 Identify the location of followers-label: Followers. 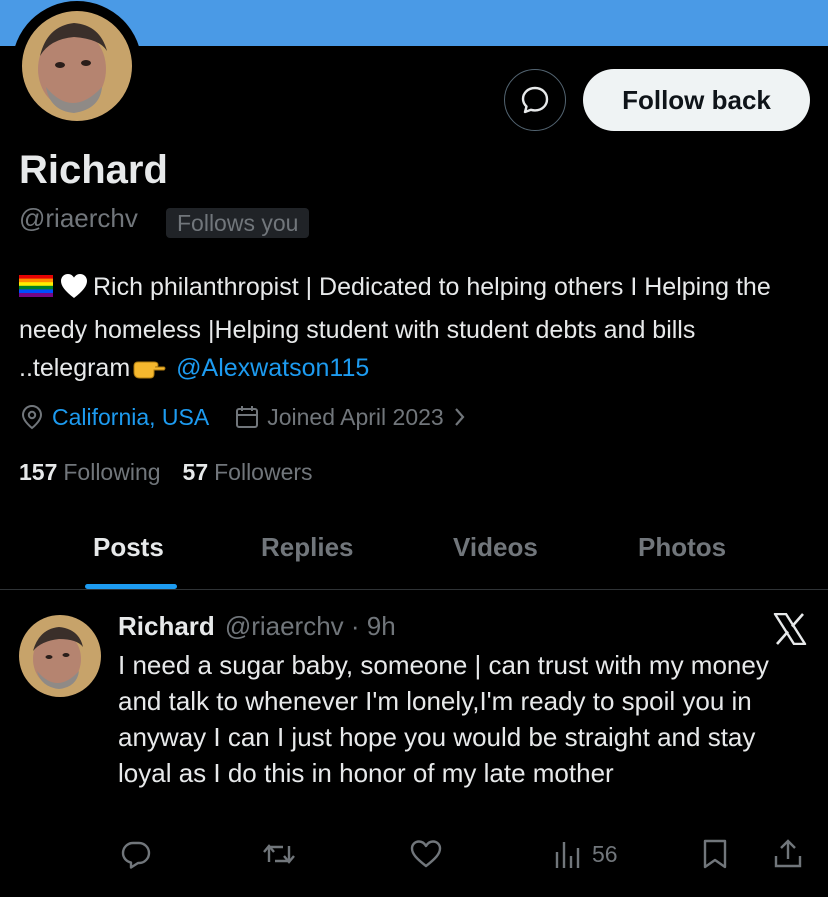
(263, 472).